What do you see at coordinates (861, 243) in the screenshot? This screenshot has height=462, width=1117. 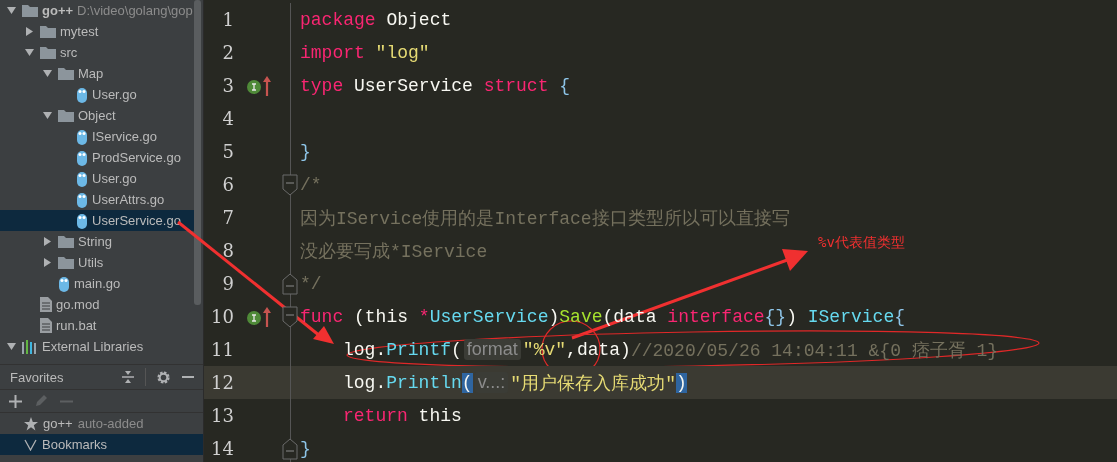 I see `annotation-note: %v代表值类型` at bounding box center [861, 243].